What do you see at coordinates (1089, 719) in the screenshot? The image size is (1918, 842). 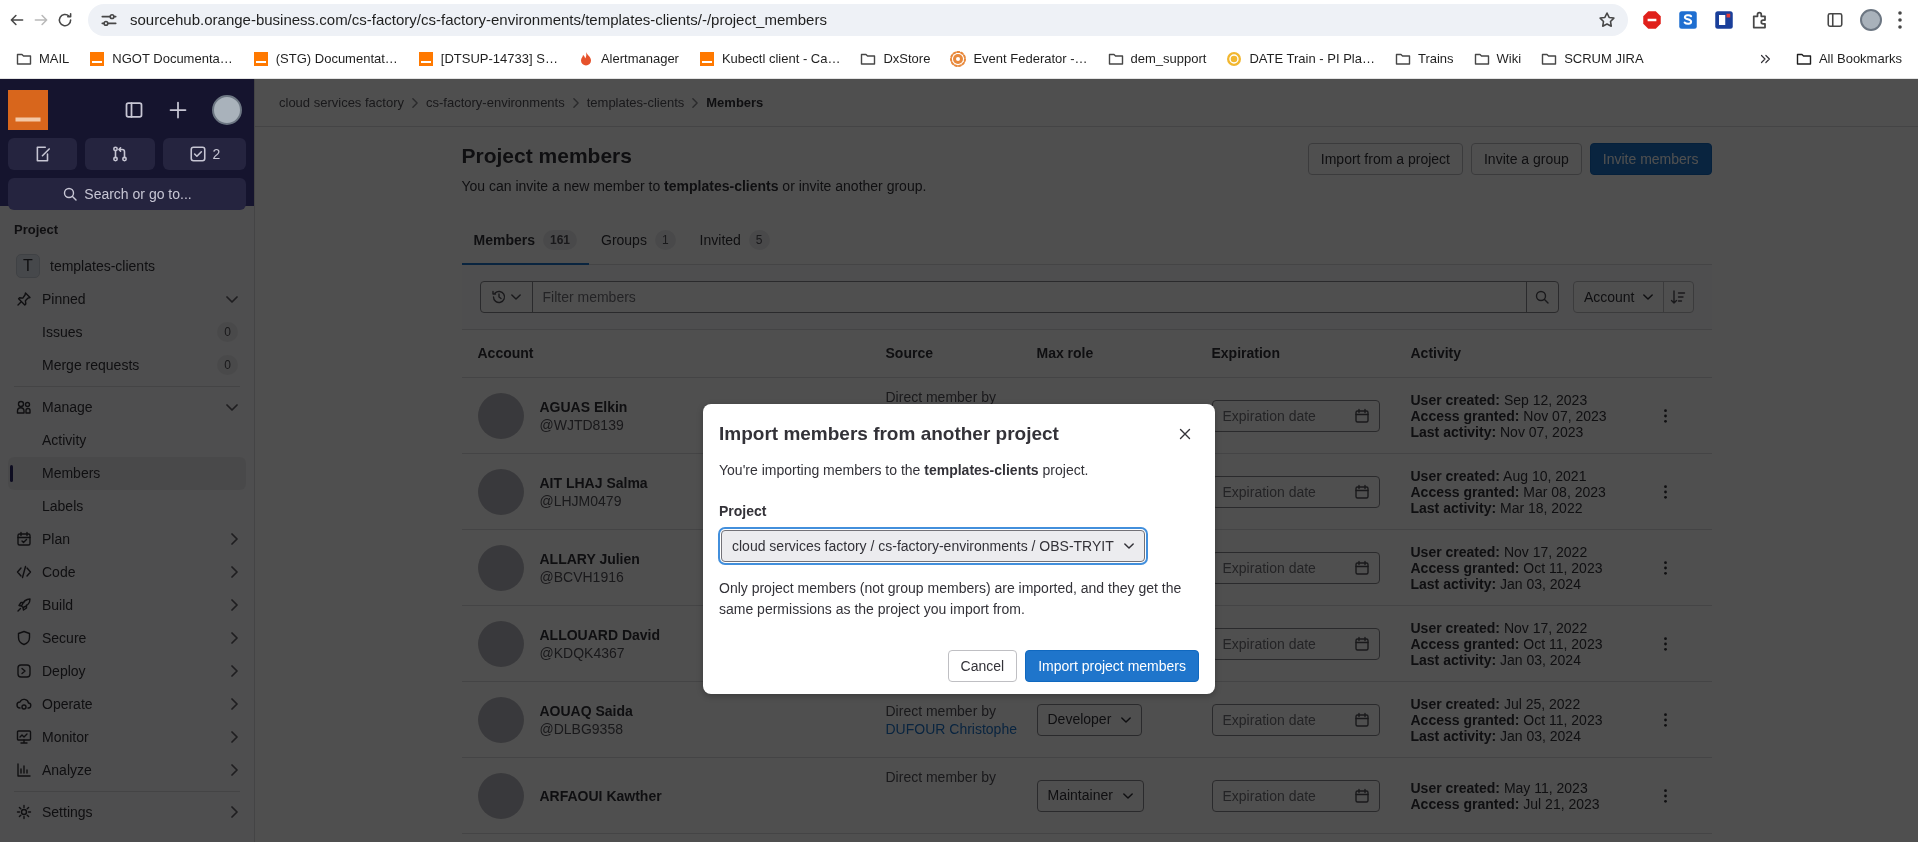 I see `role-dropdown: Developer` at bounding box center [1089, 719].